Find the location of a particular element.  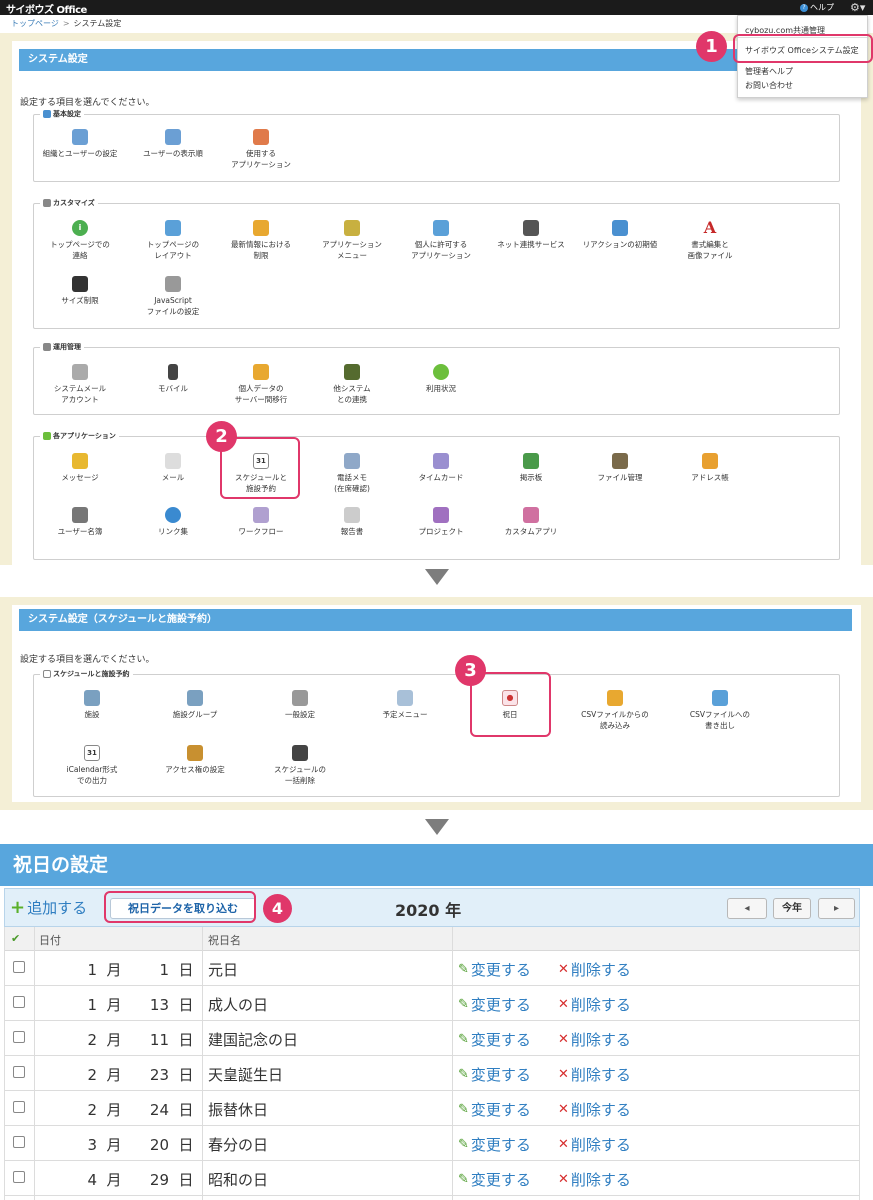

item-mobile: モバイル is located at coordinates (173, 379).